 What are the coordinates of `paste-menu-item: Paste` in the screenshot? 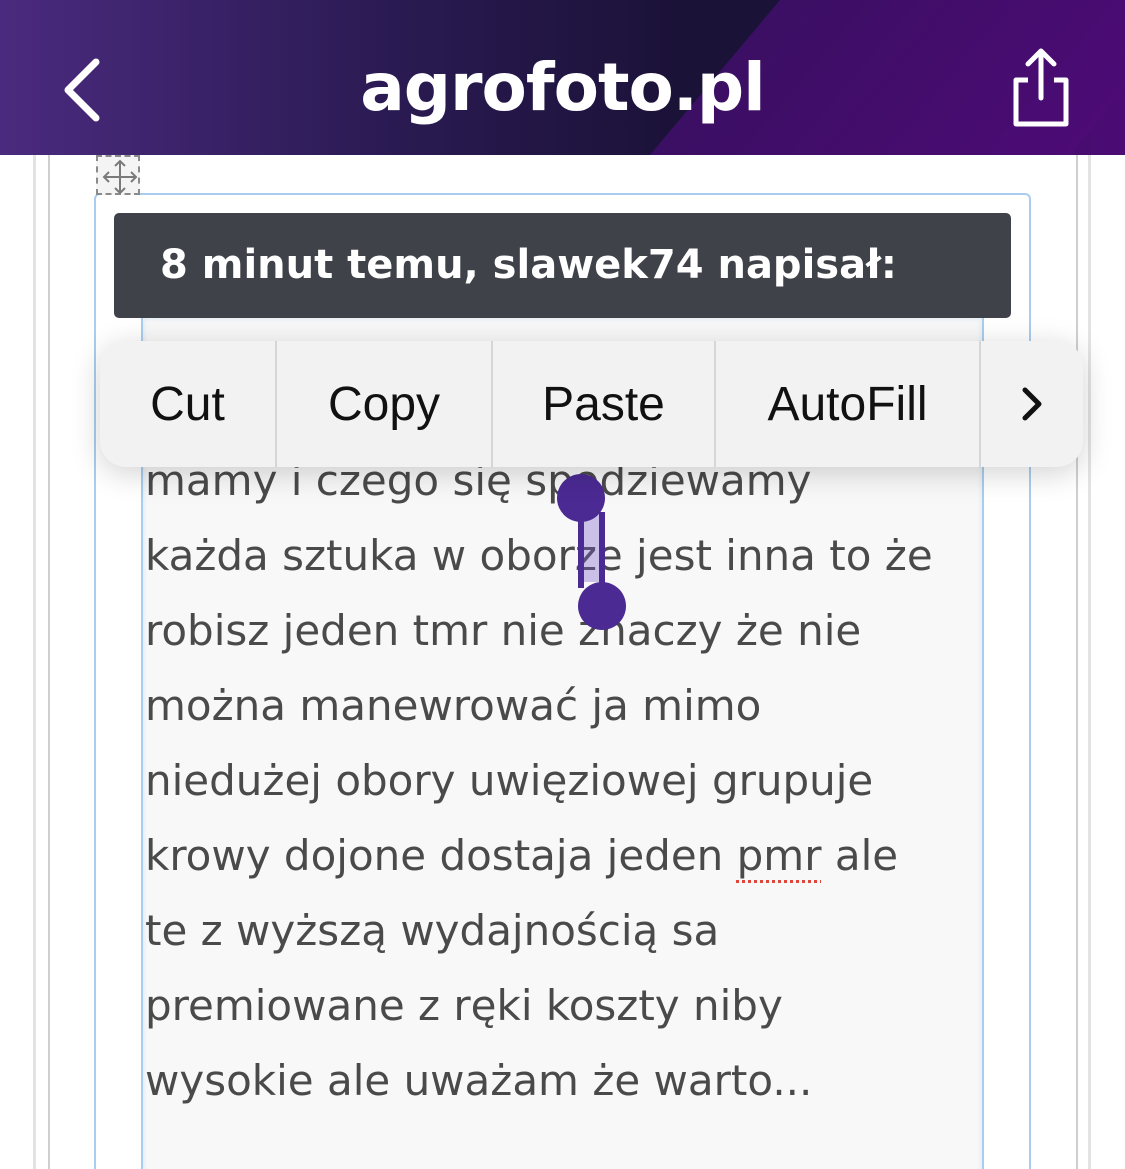 It's located at (604, 404).